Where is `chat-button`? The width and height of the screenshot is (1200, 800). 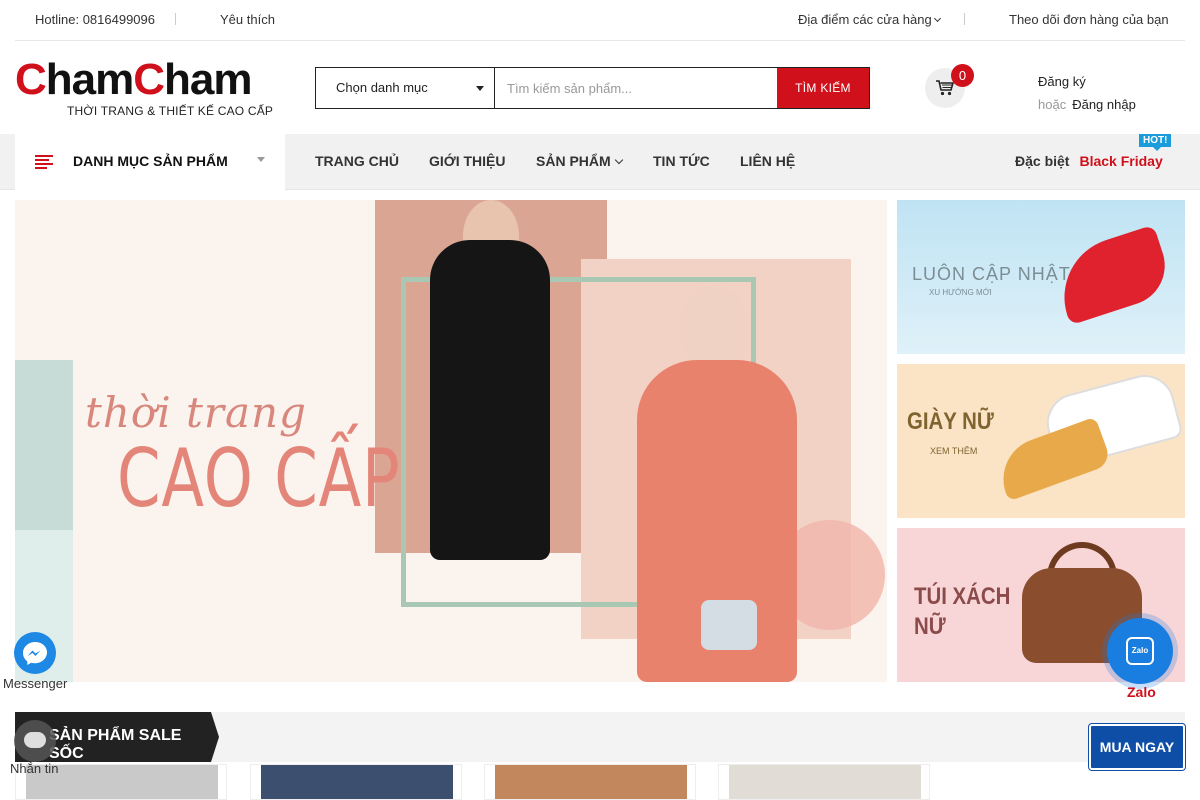 chat-button is located at coordinates (35, 741).